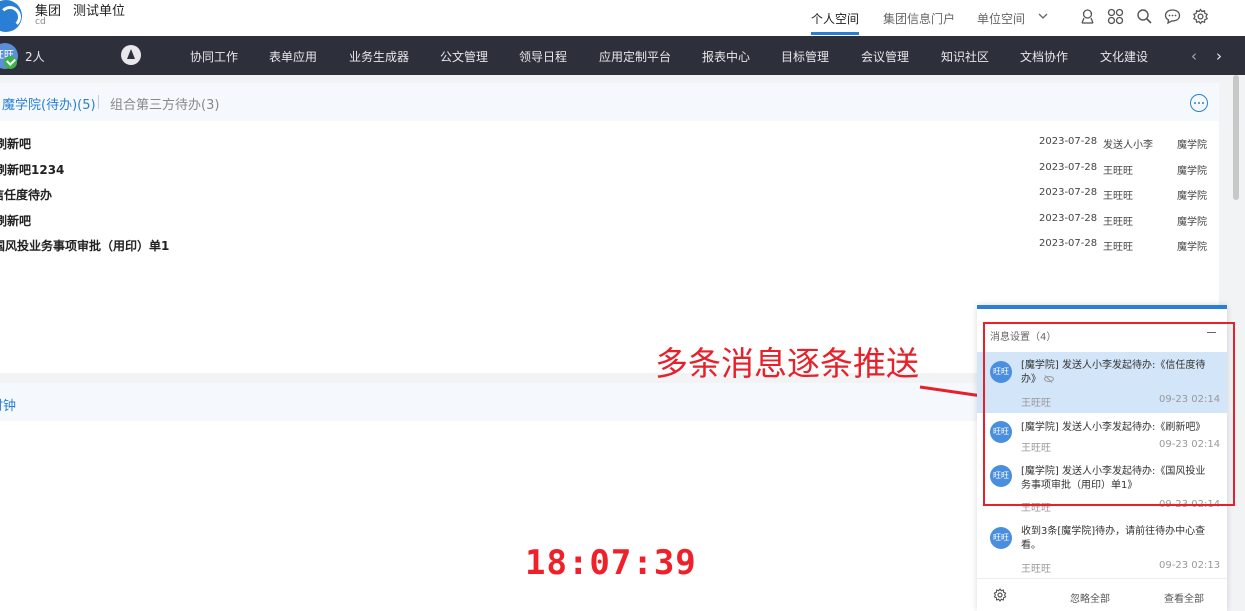 This screenshot has height=611, width=1245. Describe the element at coordinates (379, 56) in the screenshot. I see `nav-item-business-generator: 业务生成器` at that location.